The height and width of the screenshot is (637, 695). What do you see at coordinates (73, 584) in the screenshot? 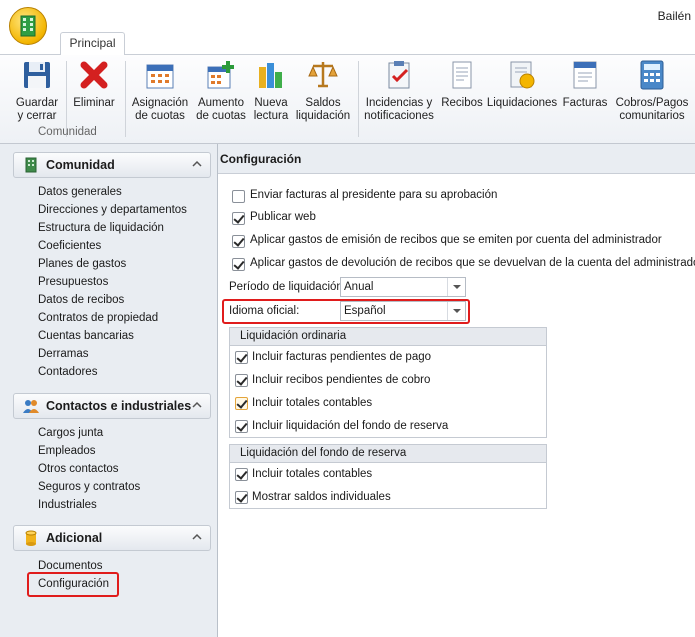
I see `highlight-box-configuracion` at bounding box center [73, 584].